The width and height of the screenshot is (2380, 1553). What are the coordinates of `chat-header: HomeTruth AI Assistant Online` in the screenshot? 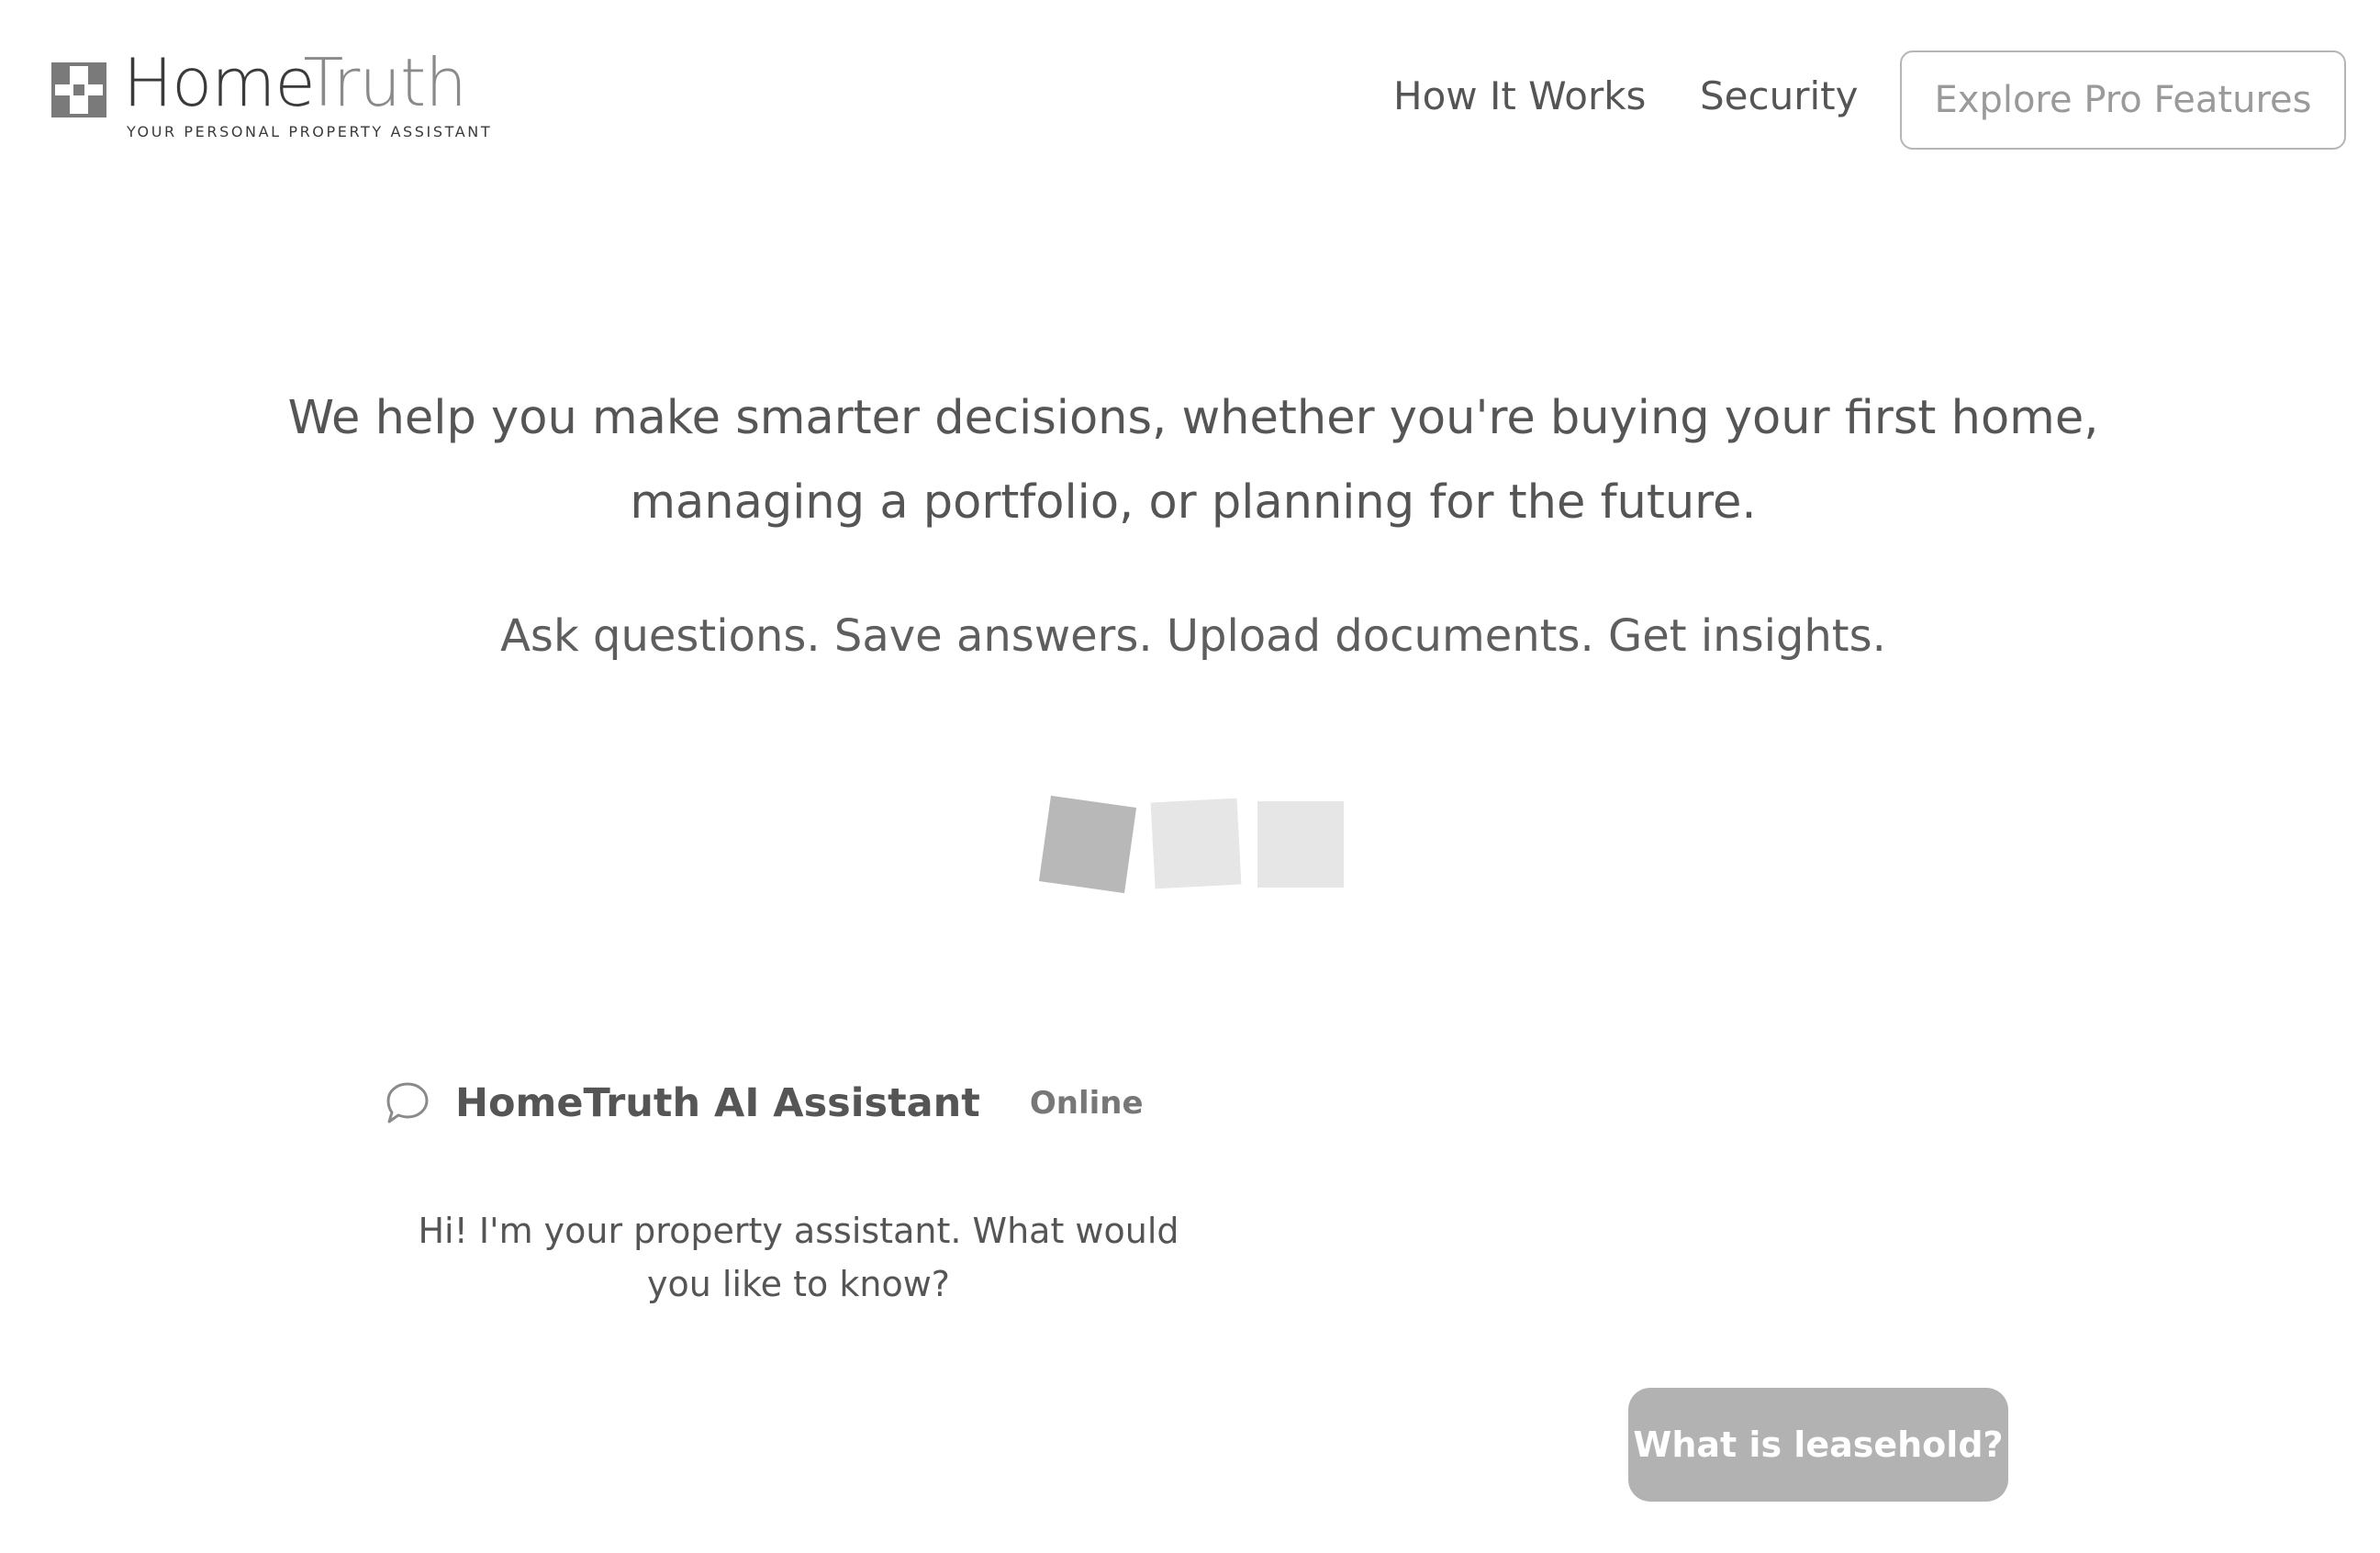 It's located at (764, 1103).